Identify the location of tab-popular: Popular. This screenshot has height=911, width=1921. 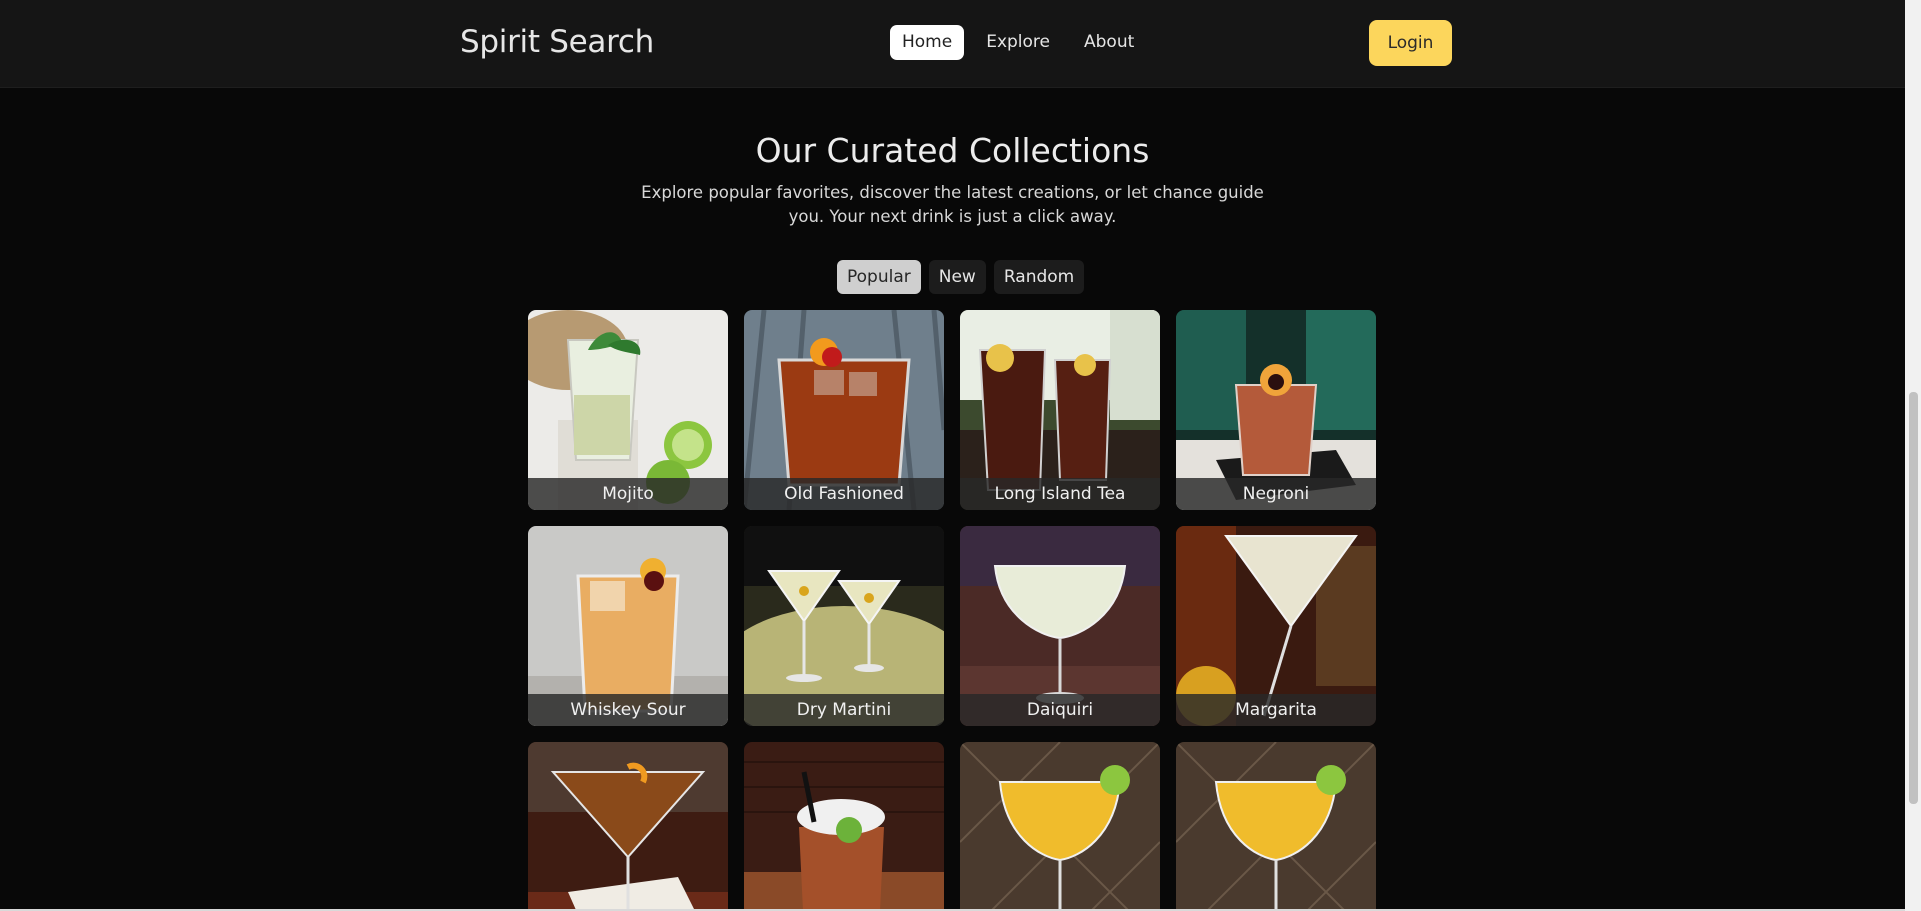
(879, 277).